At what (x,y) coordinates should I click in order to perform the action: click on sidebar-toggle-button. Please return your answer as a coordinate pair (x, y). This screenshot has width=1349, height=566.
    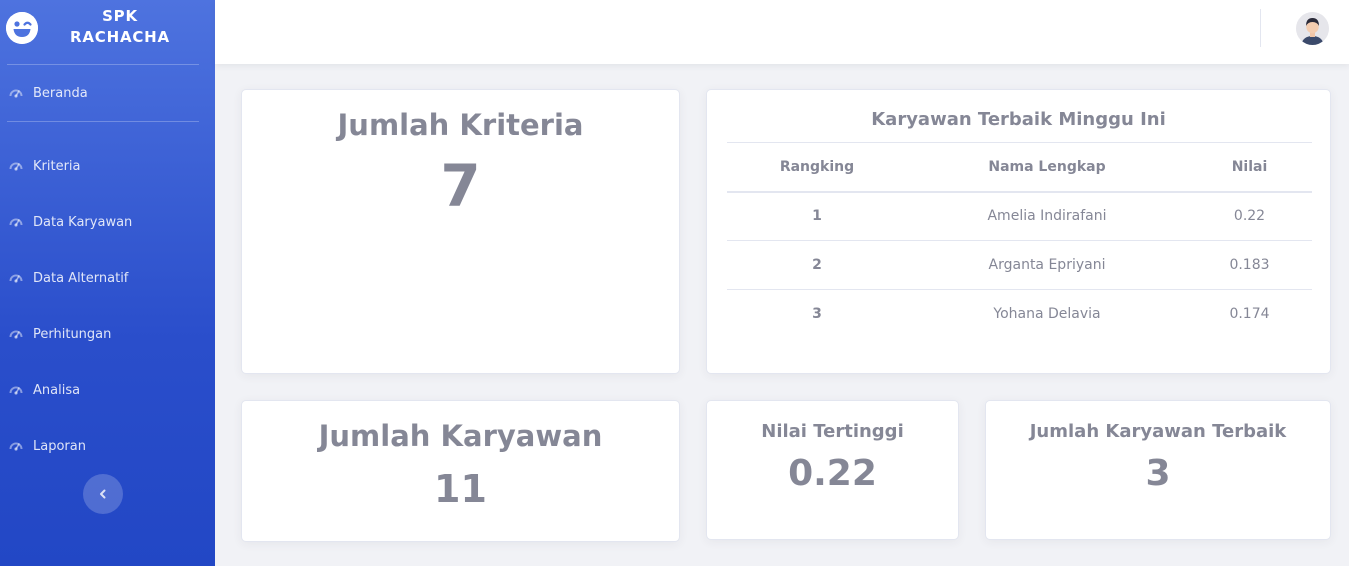
    Looking at the image, I should click on (103, 494).